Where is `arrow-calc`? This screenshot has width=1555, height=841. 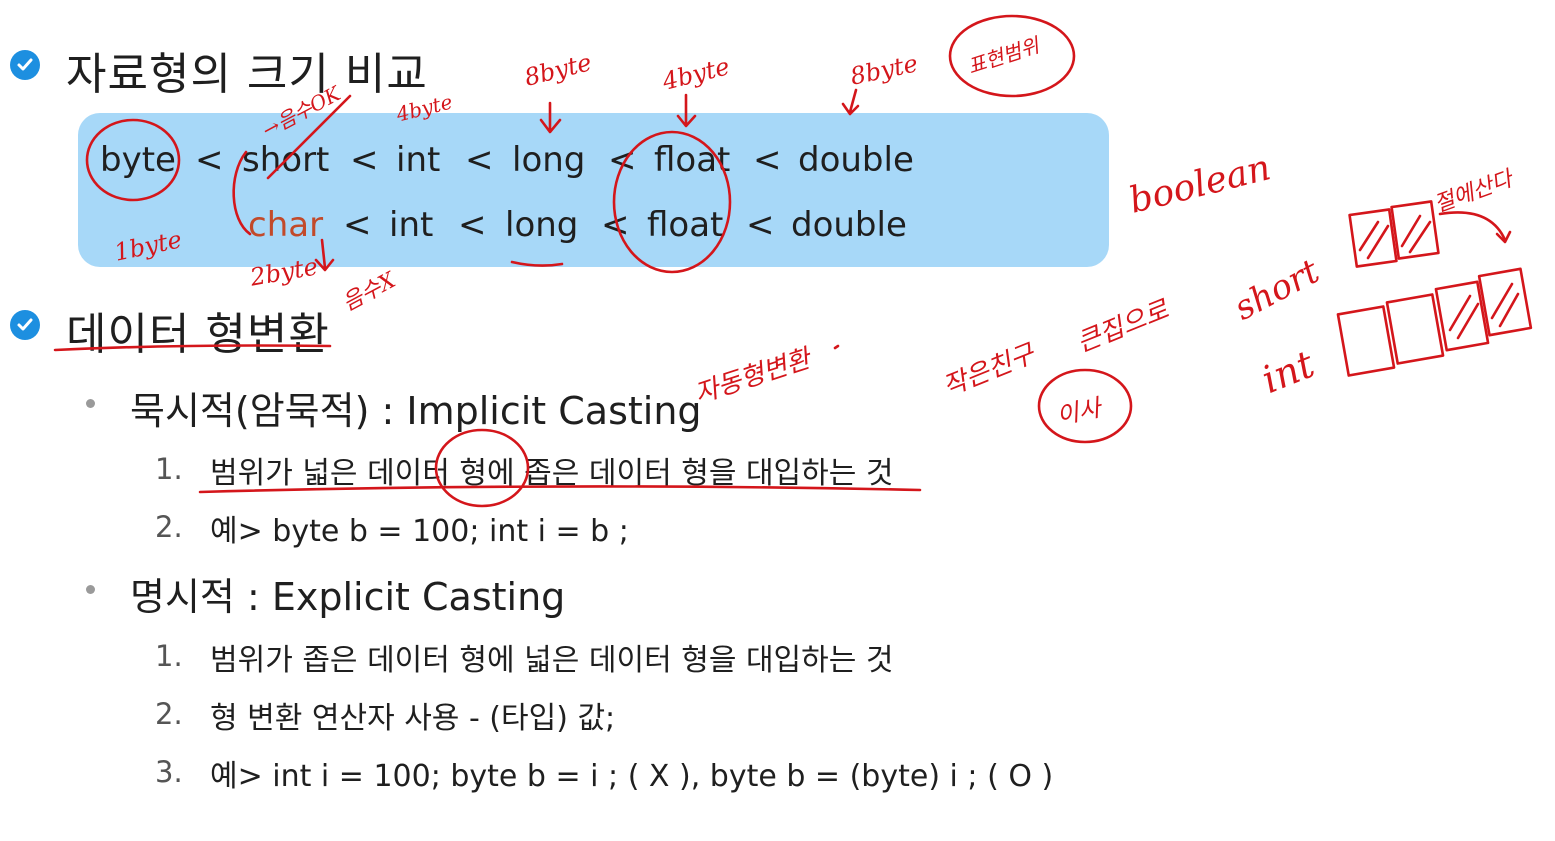 arrow-calc is located at coordinates (1475, 227).